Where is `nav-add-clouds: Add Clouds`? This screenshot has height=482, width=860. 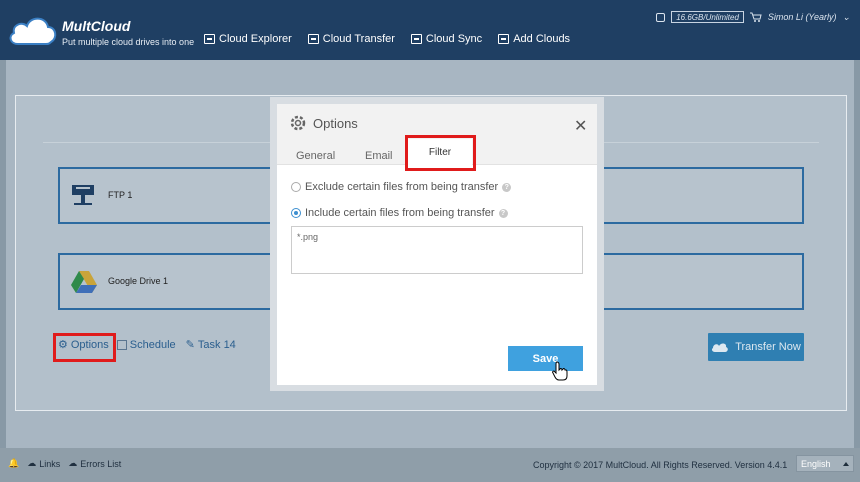
nav-add-clouds: Add Clouds is located at coordinates (534, 39).